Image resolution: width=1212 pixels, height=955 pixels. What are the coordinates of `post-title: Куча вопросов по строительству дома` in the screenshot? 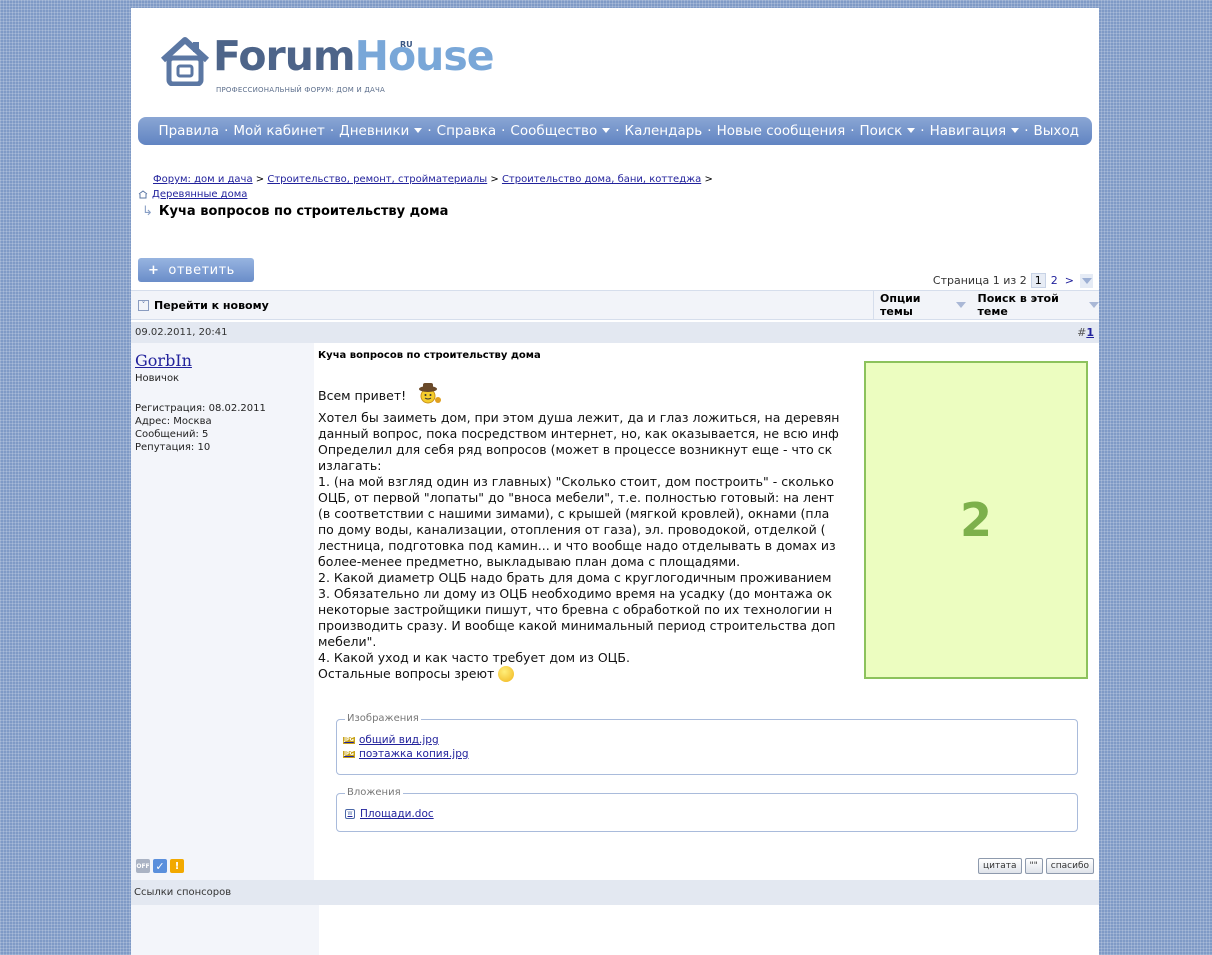 It's located at (429, 355).